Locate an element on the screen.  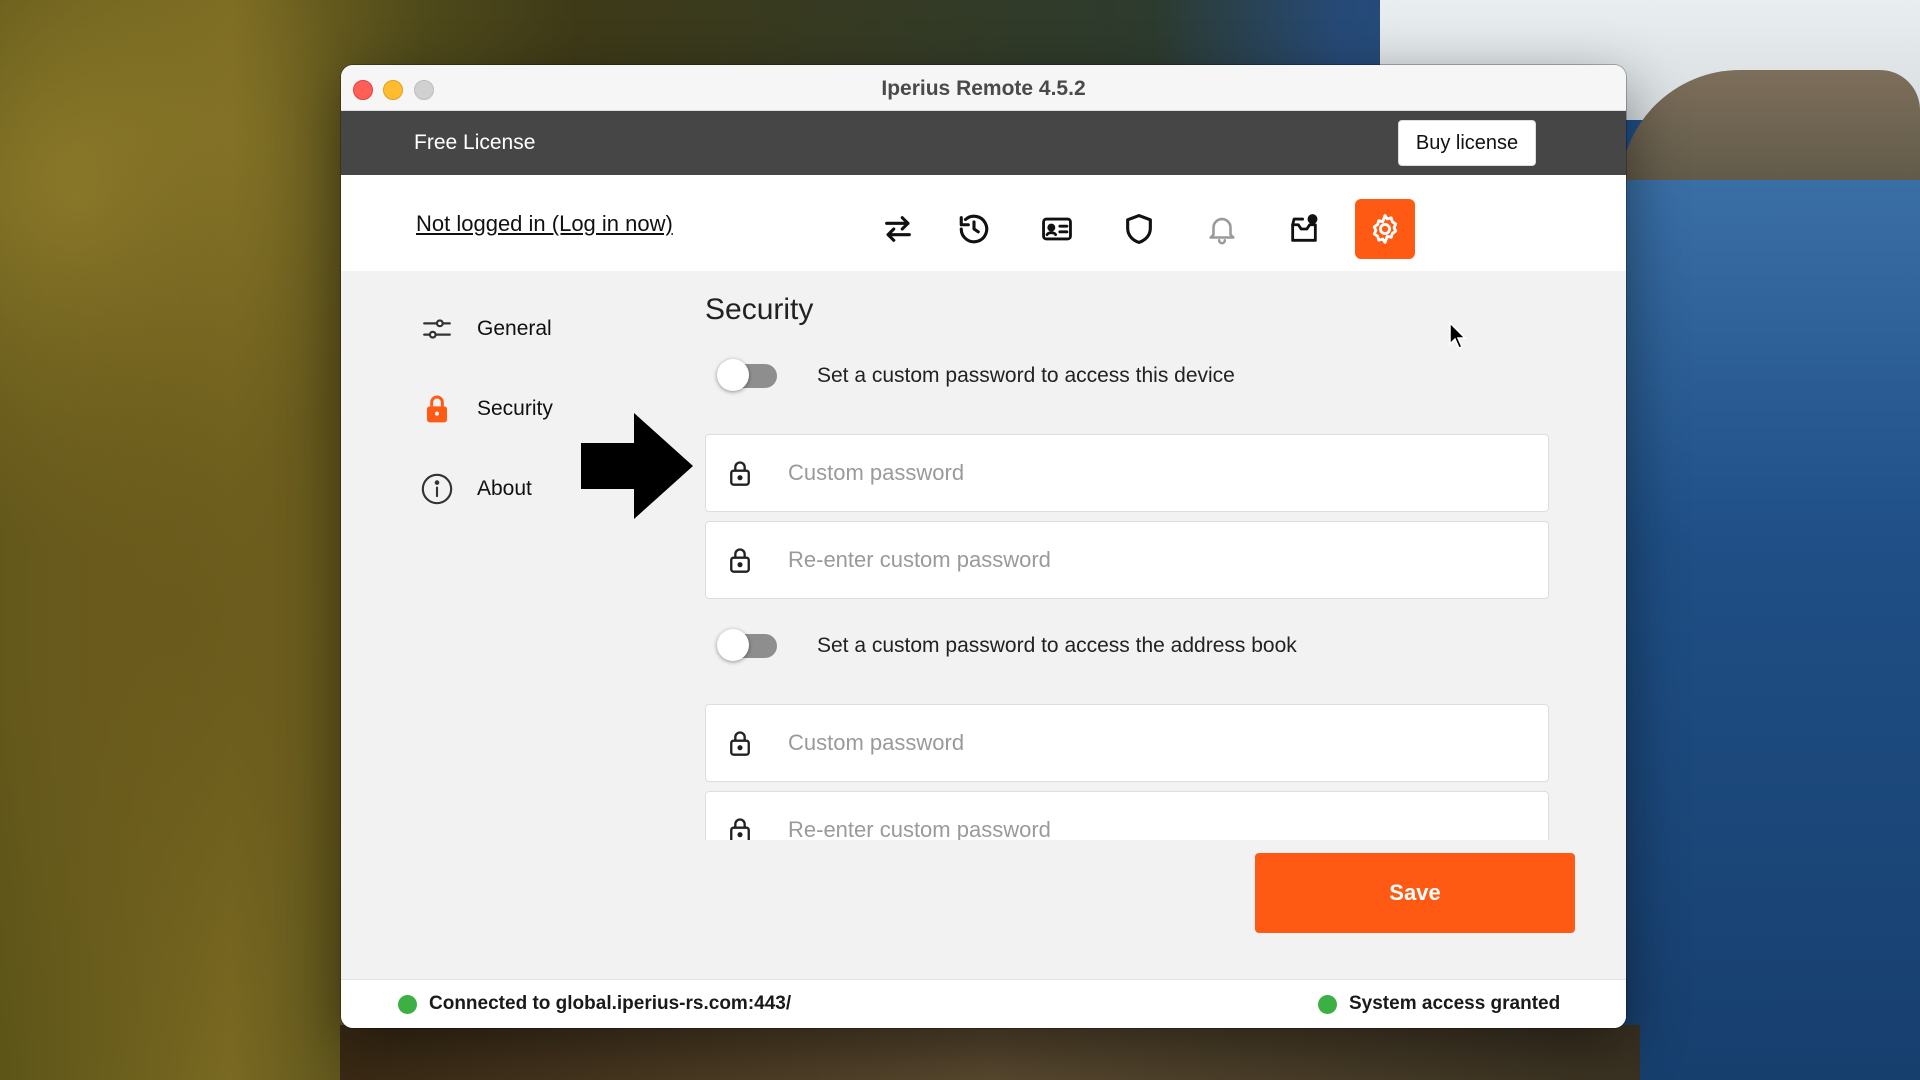
device-password-confirm-input is located at coordinates (1138, 560).